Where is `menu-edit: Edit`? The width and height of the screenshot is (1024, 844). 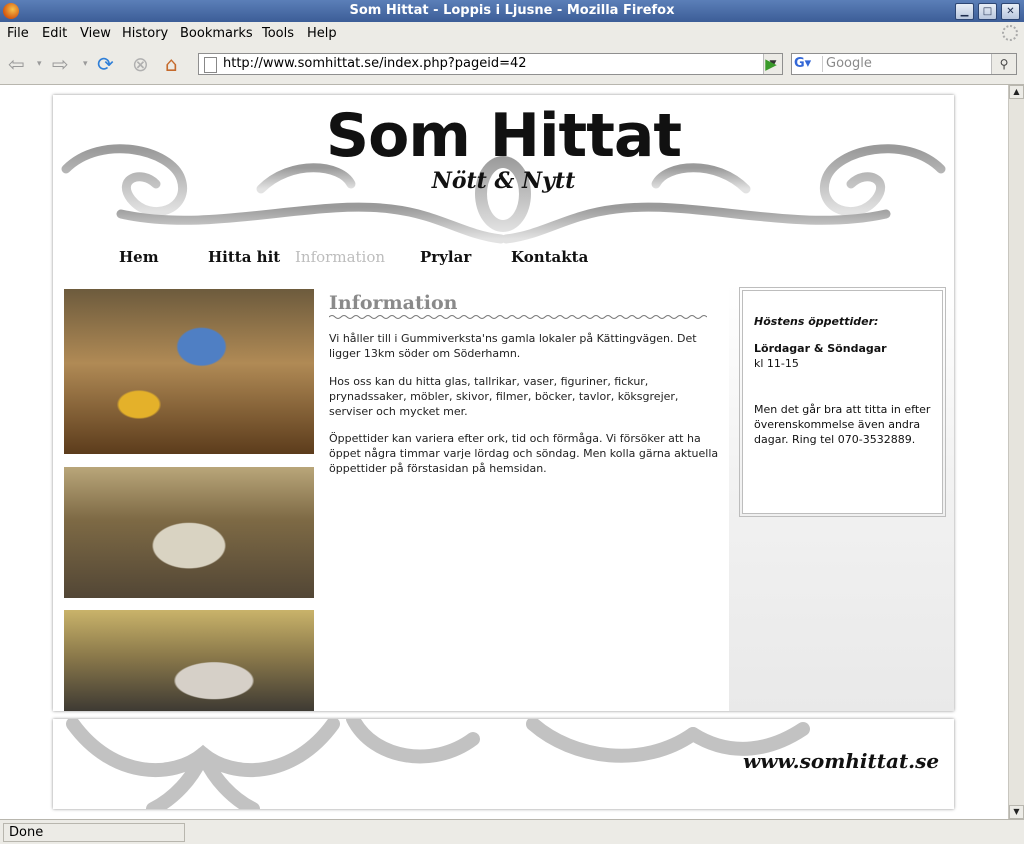 menu-edit: Edit is located at coordinates (54, 33).